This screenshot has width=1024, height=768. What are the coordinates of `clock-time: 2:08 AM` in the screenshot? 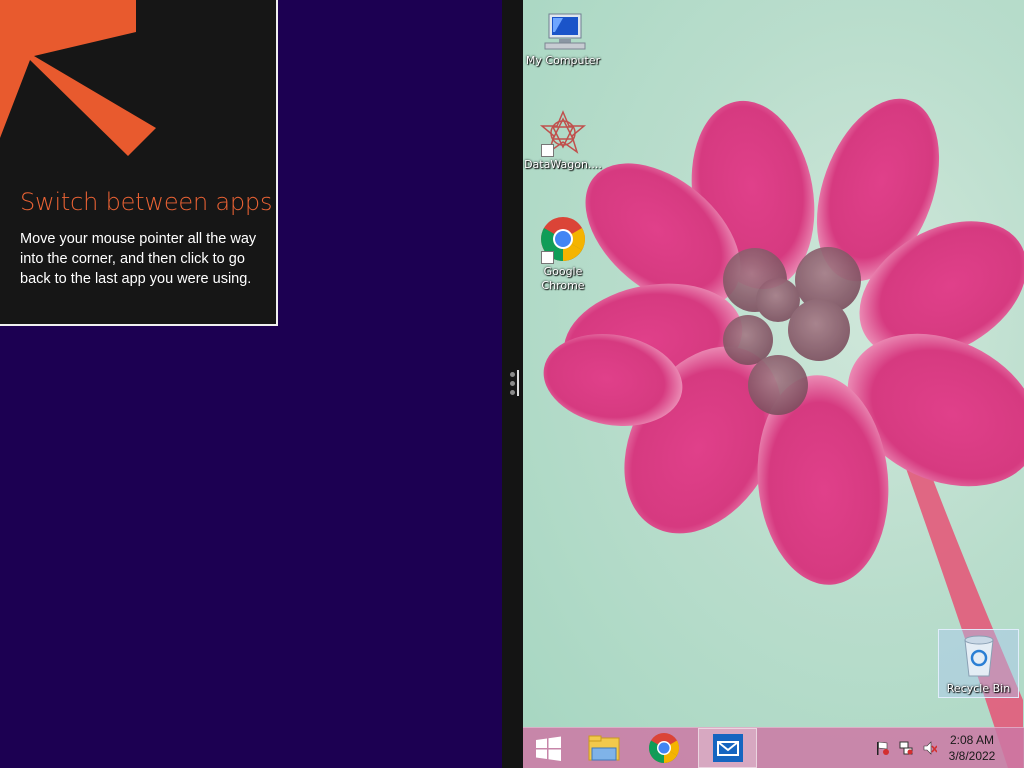 It's located at (972, 740).